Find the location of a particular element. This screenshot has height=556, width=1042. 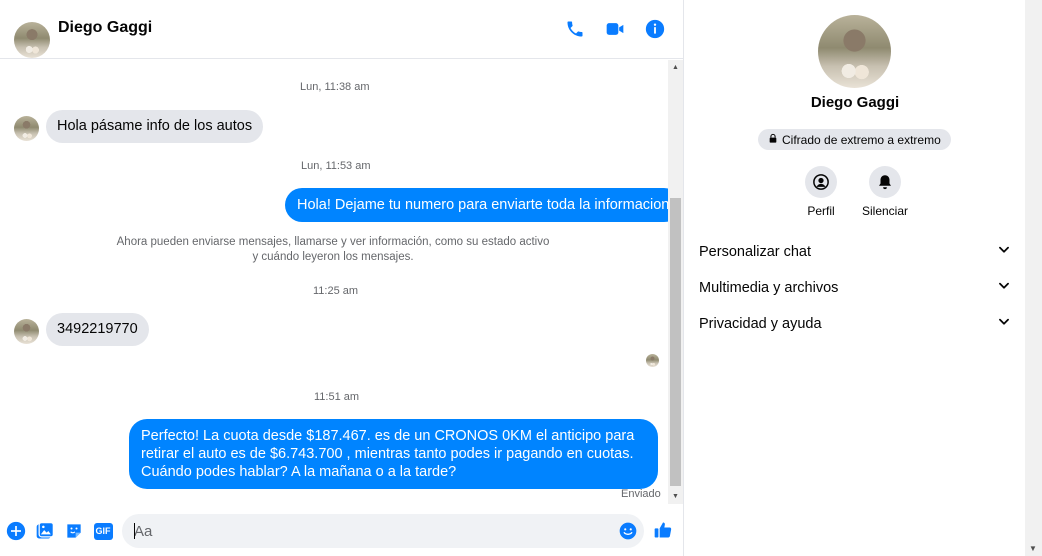

bell-icon is located at coordinates (885, 182).